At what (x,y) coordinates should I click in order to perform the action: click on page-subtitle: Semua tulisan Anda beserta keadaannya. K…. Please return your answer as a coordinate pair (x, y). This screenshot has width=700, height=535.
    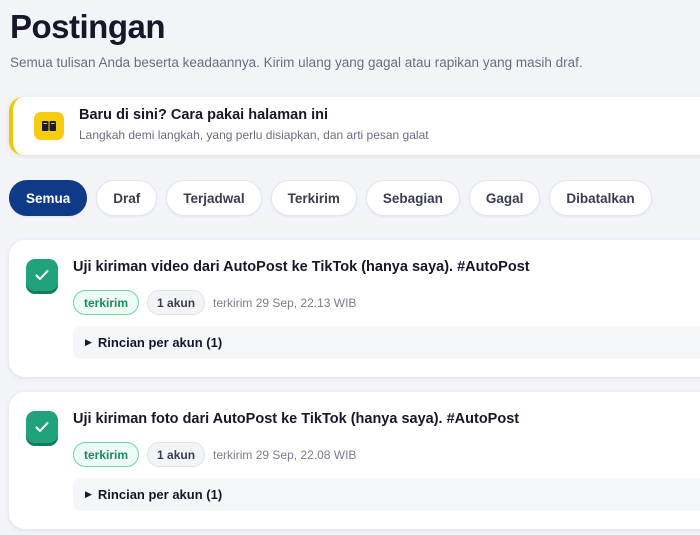
    Looking at the image, I should click on (296, 62).